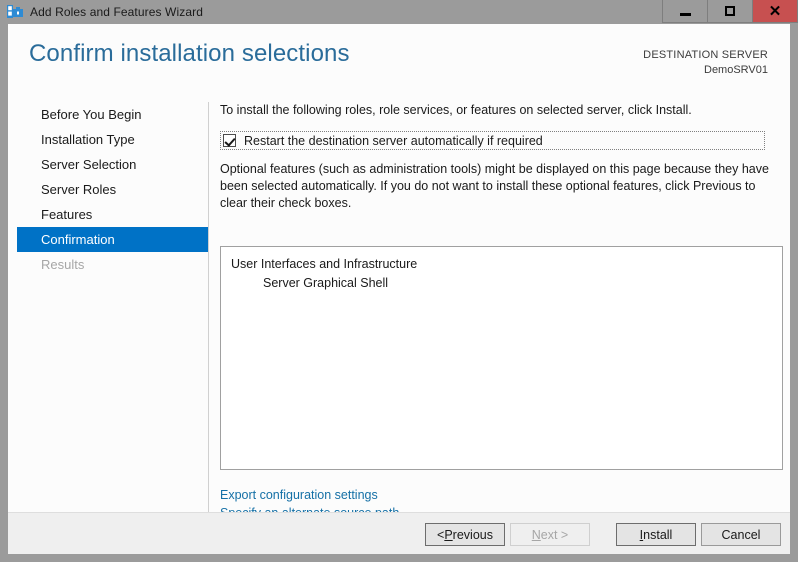 The height and width of the screenshot is (562, 798). I want to click on sidebar-item-server-roles: Server Roles, so click(108, 189).